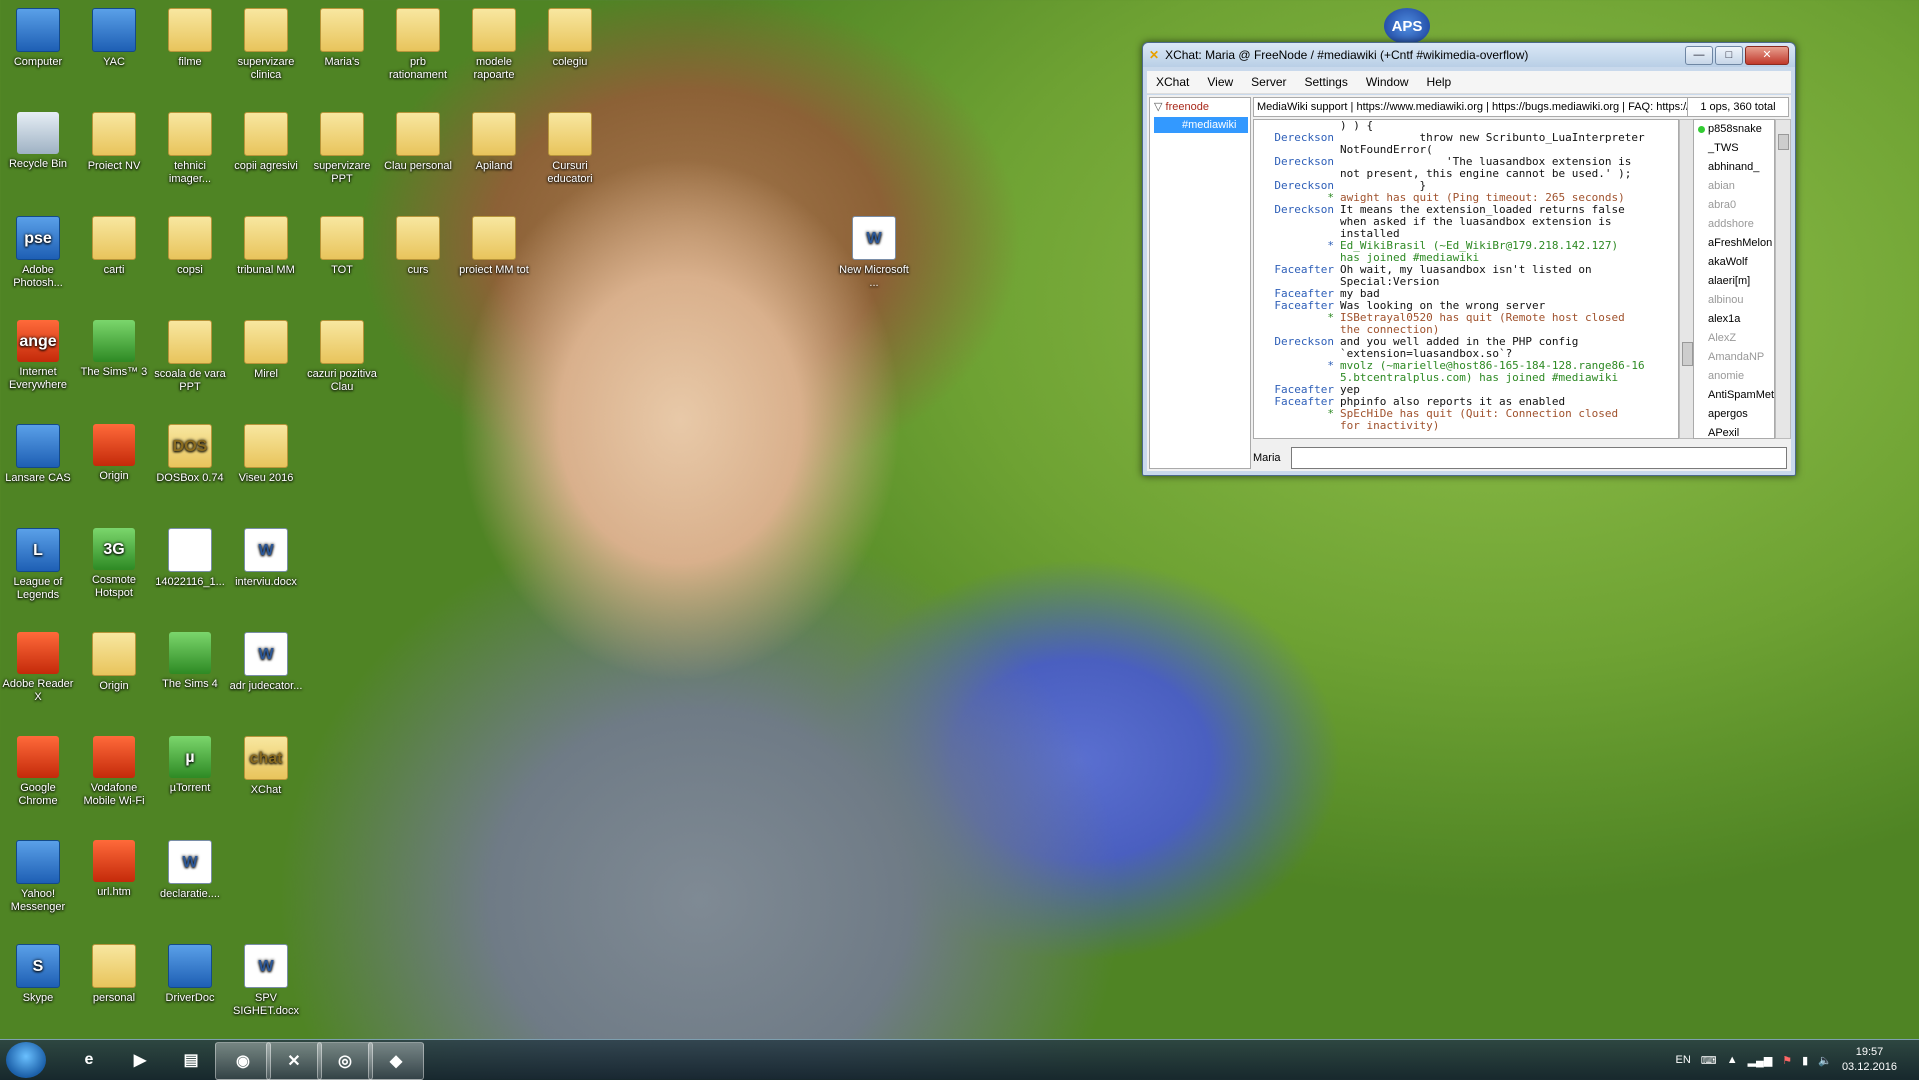 This screenshot has width=1919, height=1080. What do you see at coordinates (1734, 357) in the screenshot?
I see `user-list-item: AmandaNP` at bounding box center [1734, 357].